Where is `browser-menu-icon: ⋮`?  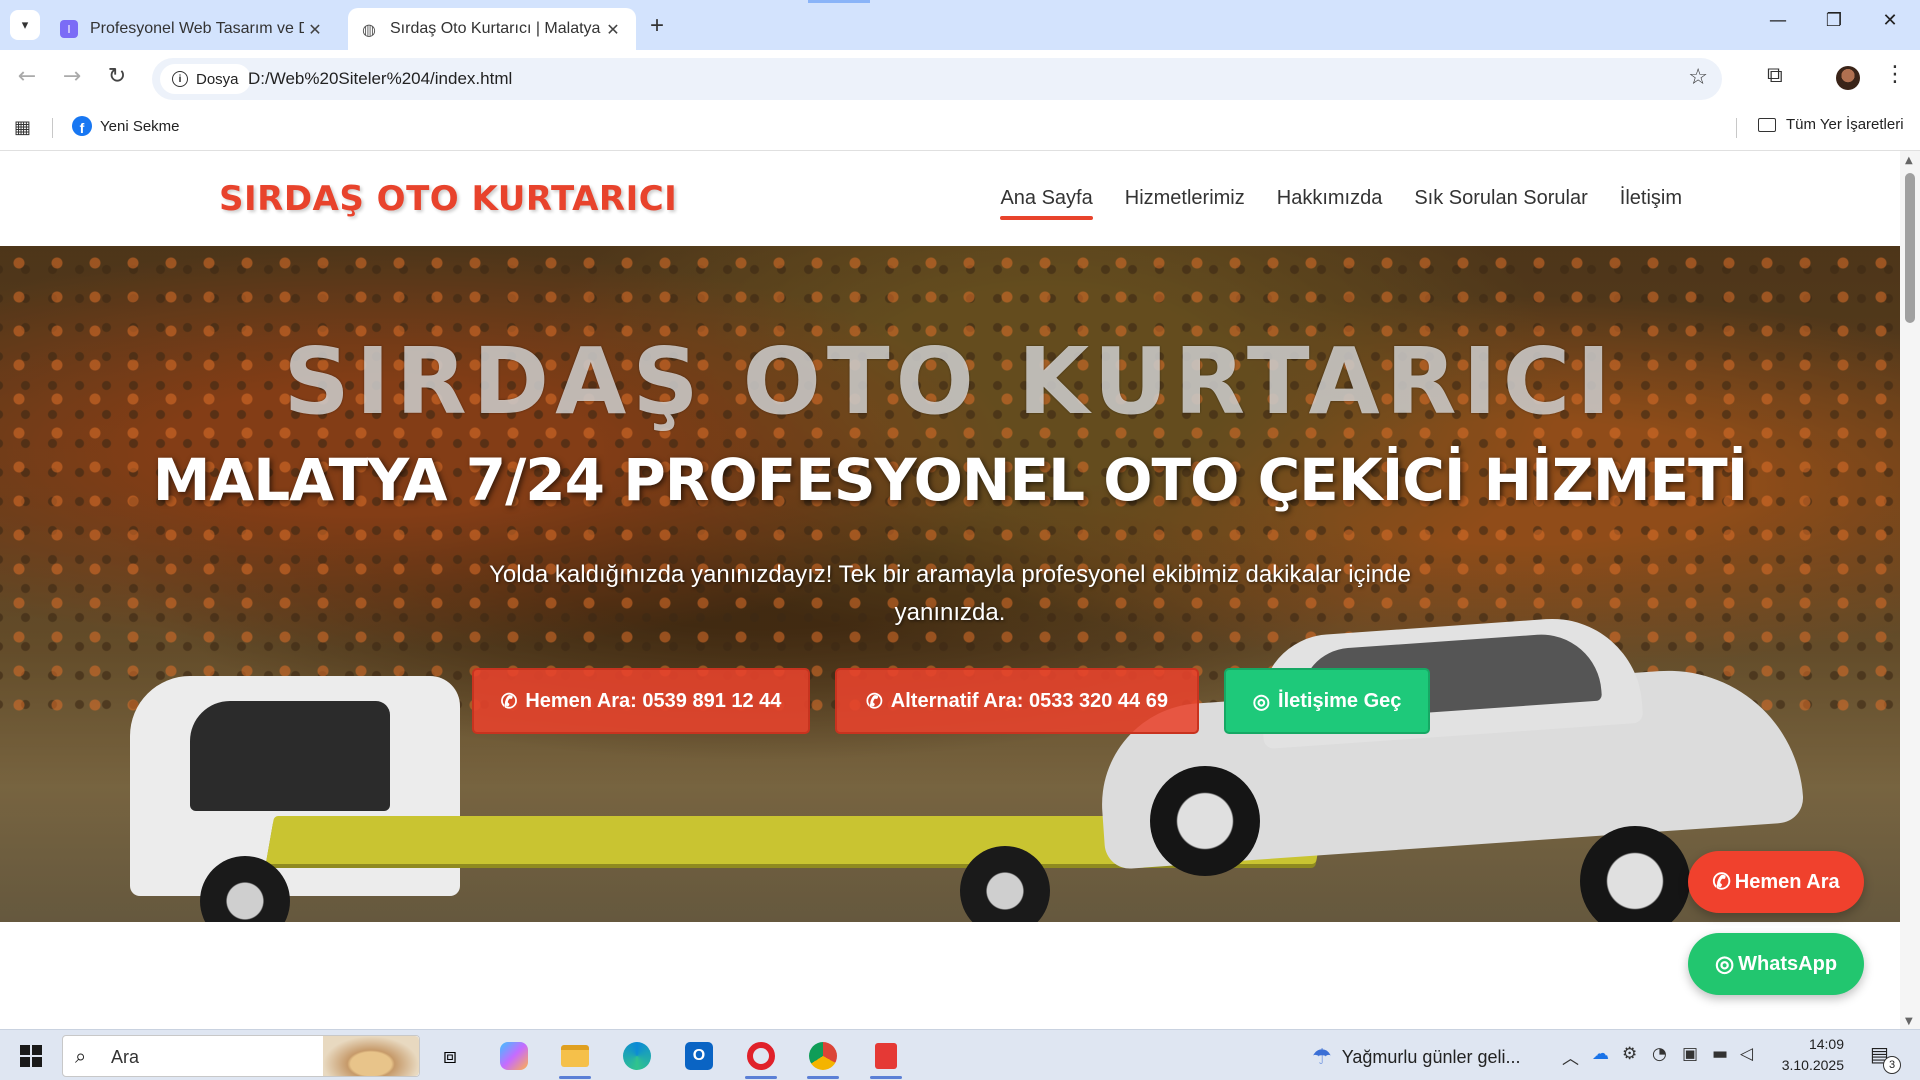 browser-menu-icon: ⋮ is located at coordinates (1895, 74).